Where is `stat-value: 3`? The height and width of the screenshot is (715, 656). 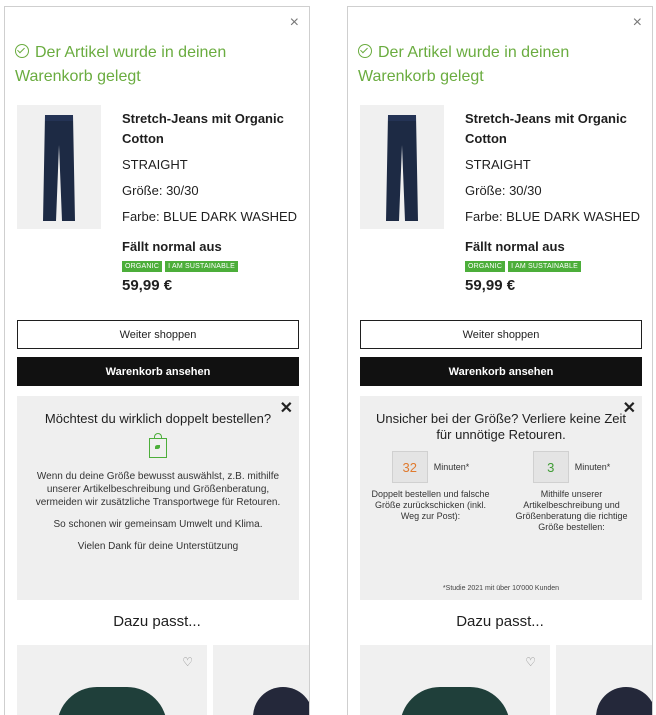
stat-value: 3 is located at coordinates (550, 467).